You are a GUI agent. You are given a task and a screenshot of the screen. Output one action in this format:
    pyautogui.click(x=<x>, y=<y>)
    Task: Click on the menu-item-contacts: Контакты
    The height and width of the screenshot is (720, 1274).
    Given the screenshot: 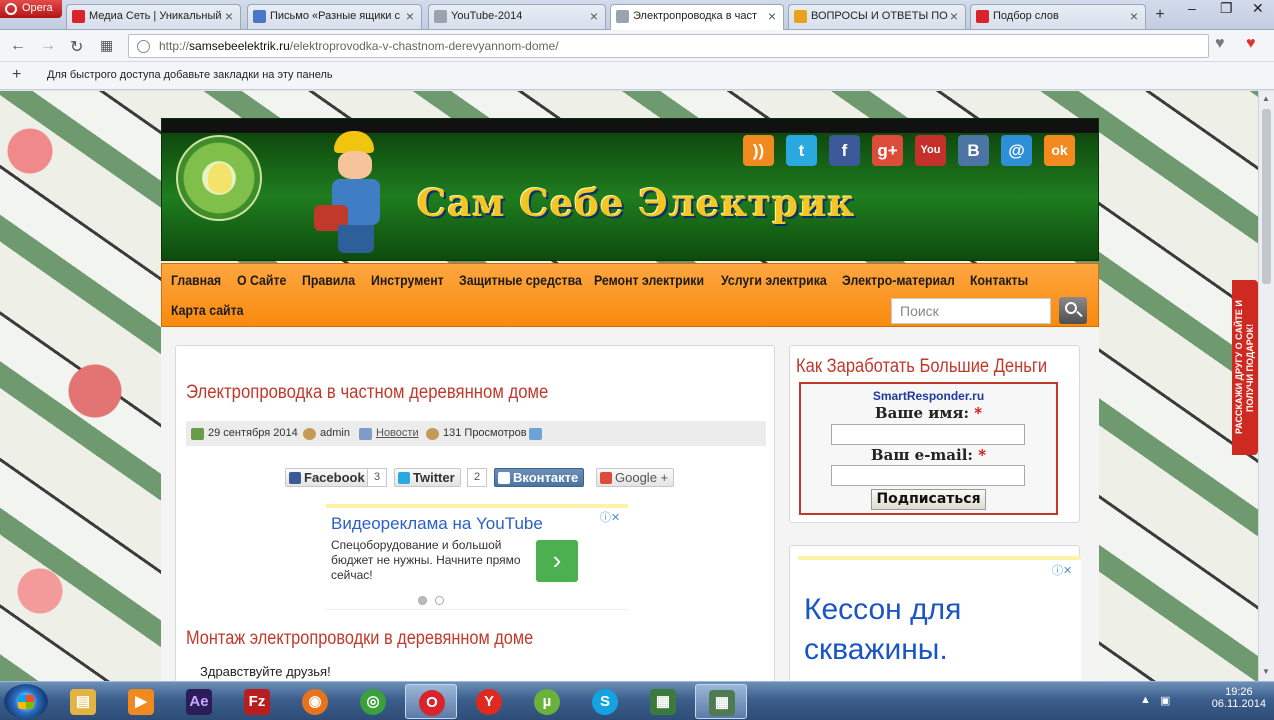 What is the action you would take?
    pyautogui.click(x=999, y=280)
    